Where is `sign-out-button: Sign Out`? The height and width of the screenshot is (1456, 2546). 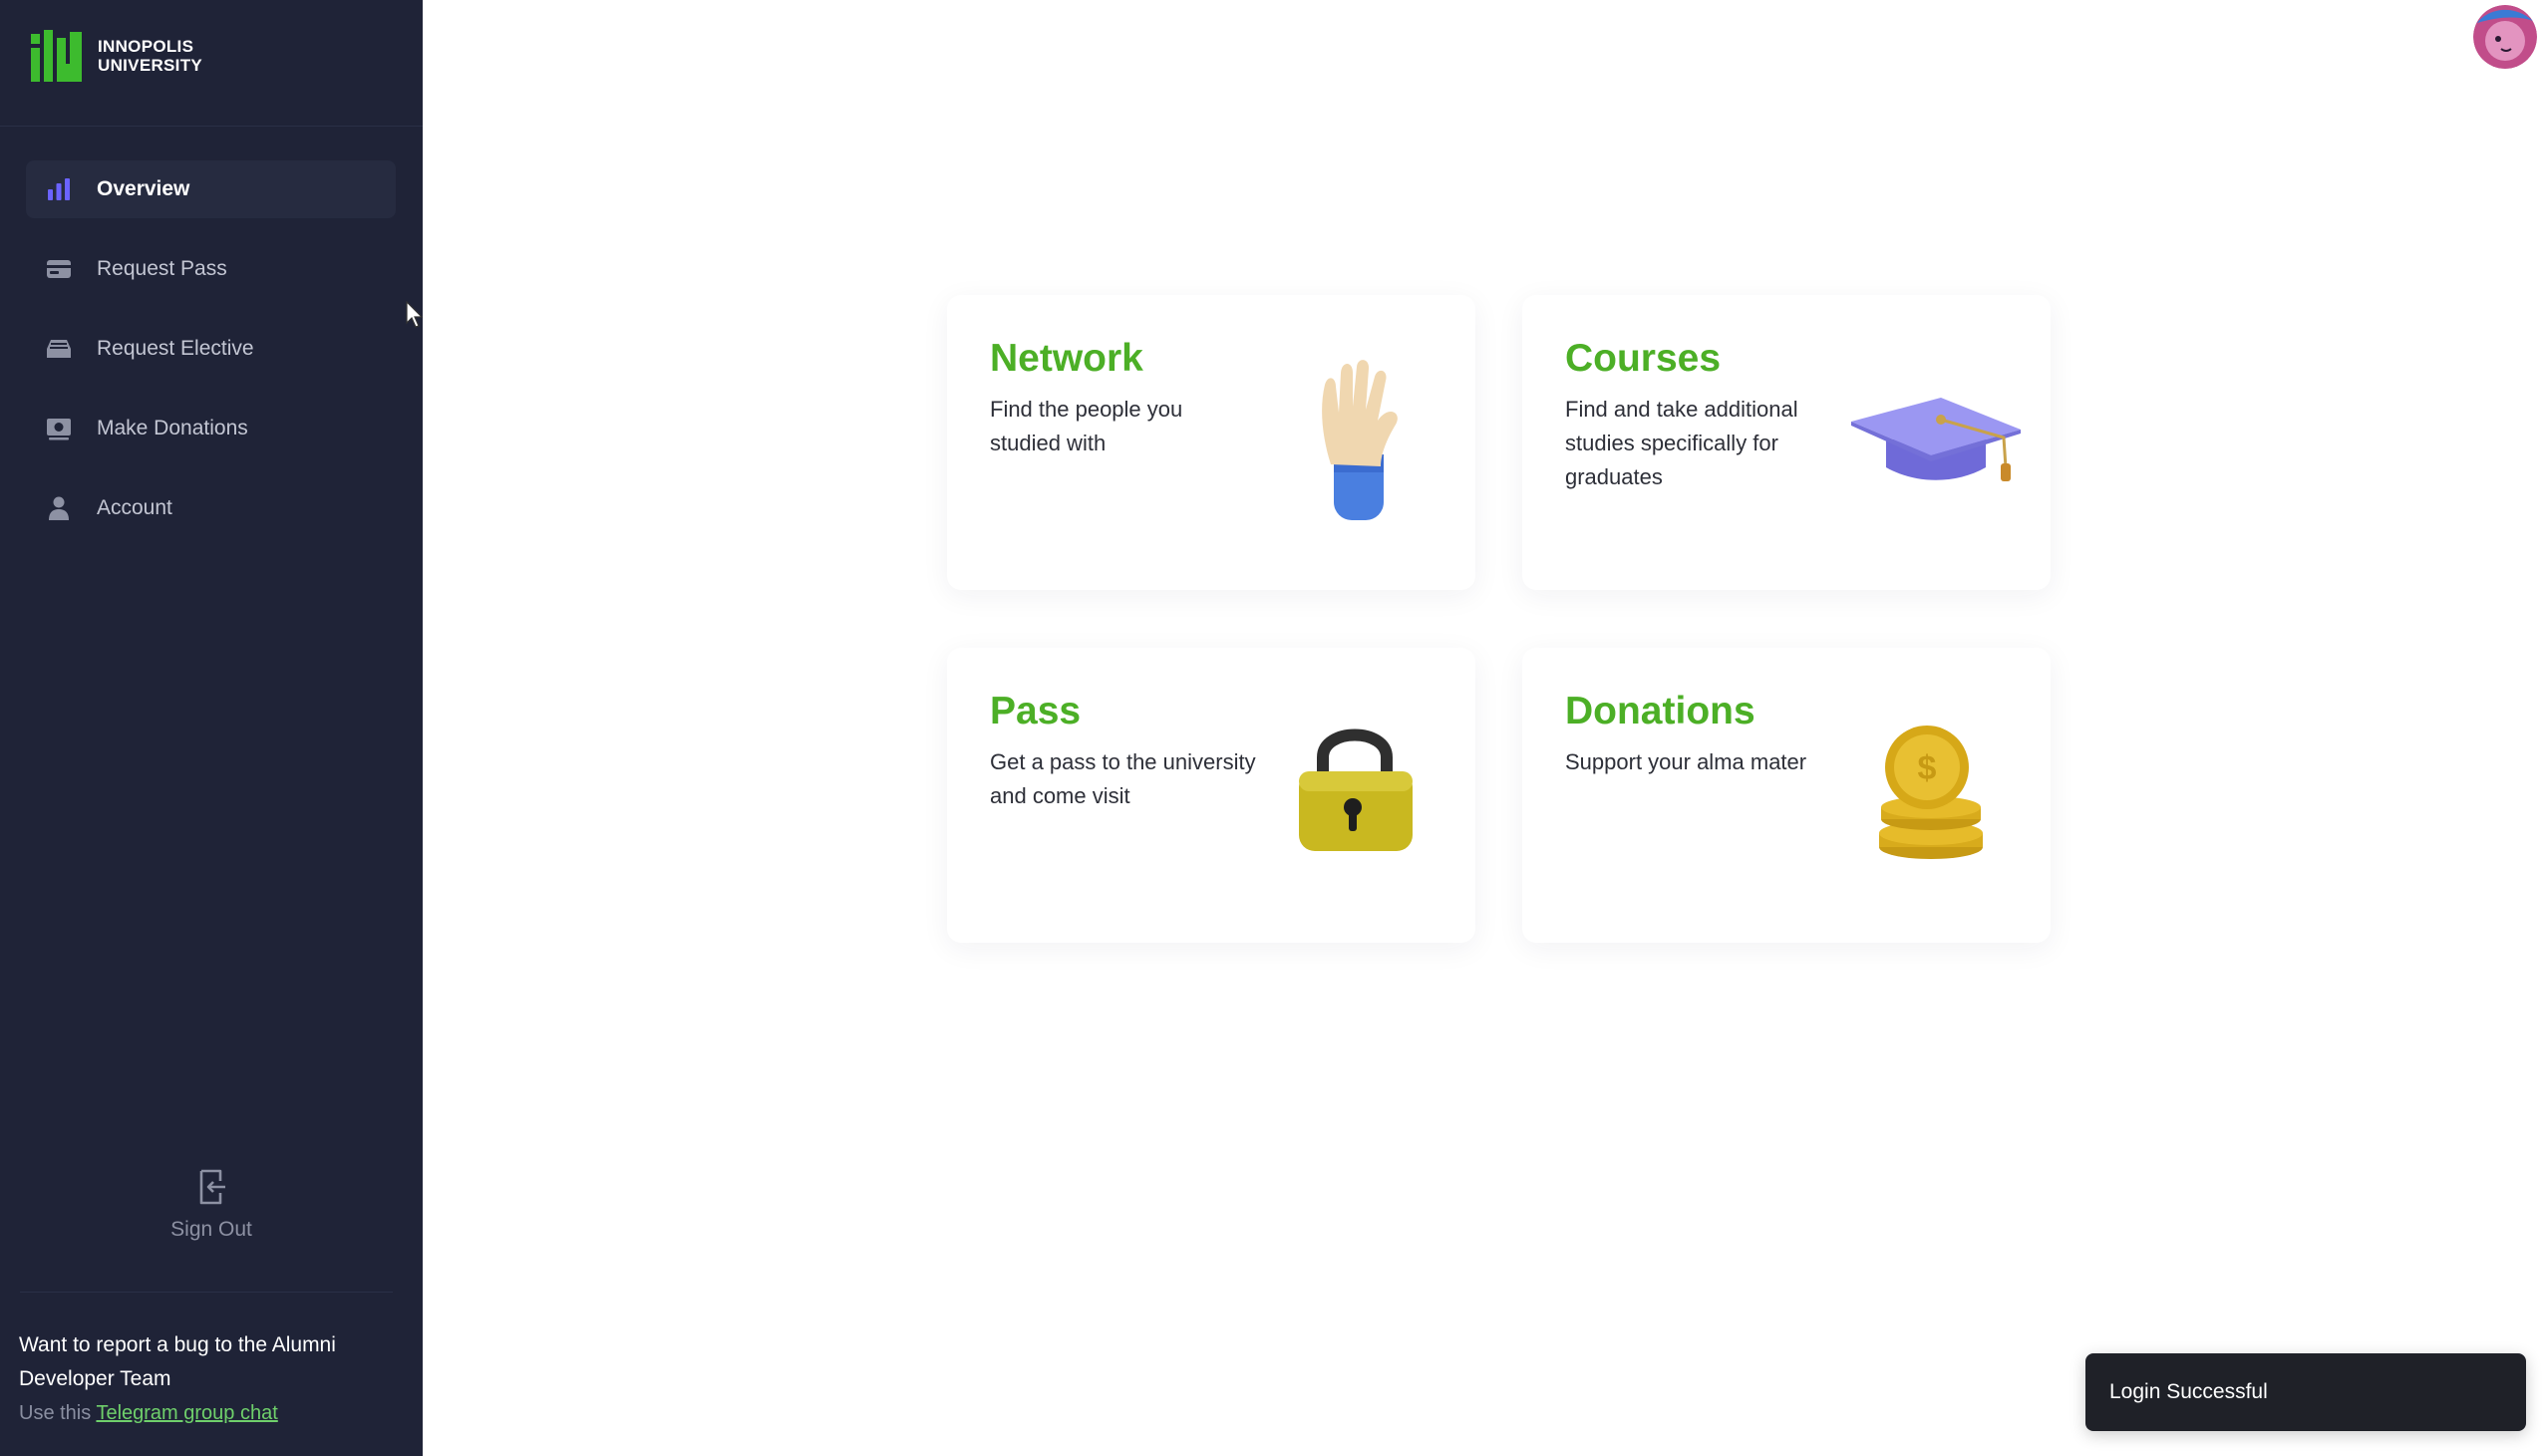 sign-out-button: Sign Out is located at coordinates (212, 1205).